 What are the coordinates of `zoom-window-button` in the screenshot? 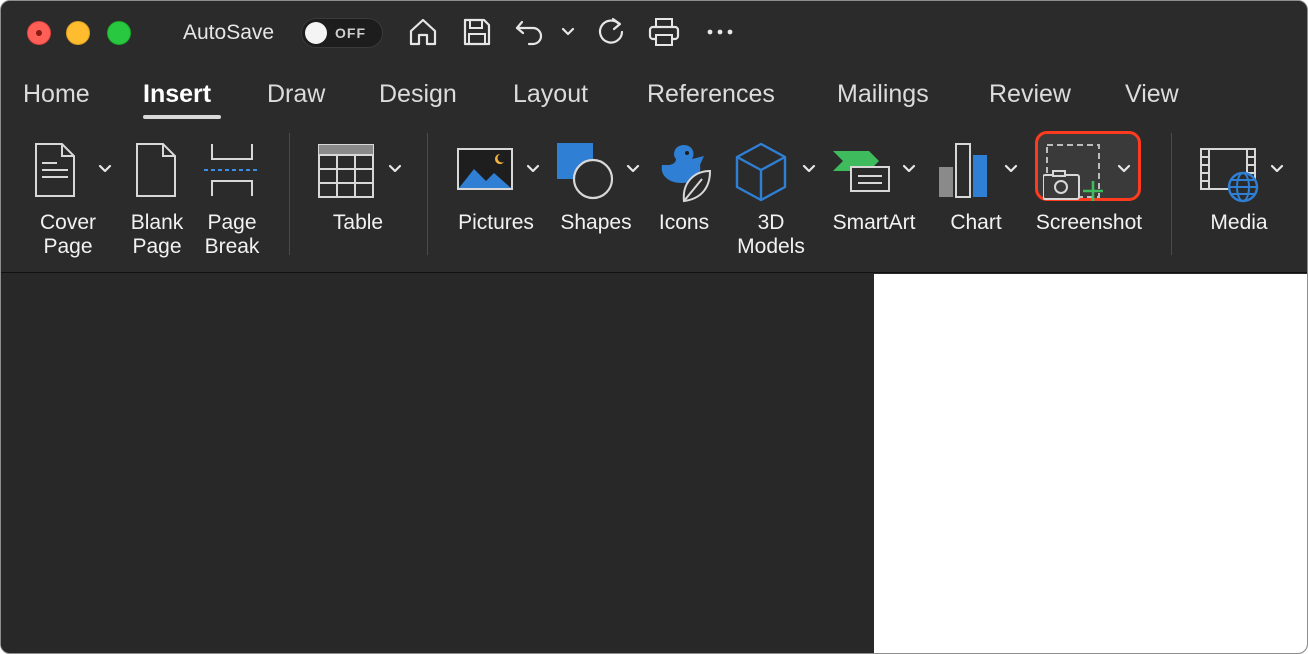 It's located at (119, 33).